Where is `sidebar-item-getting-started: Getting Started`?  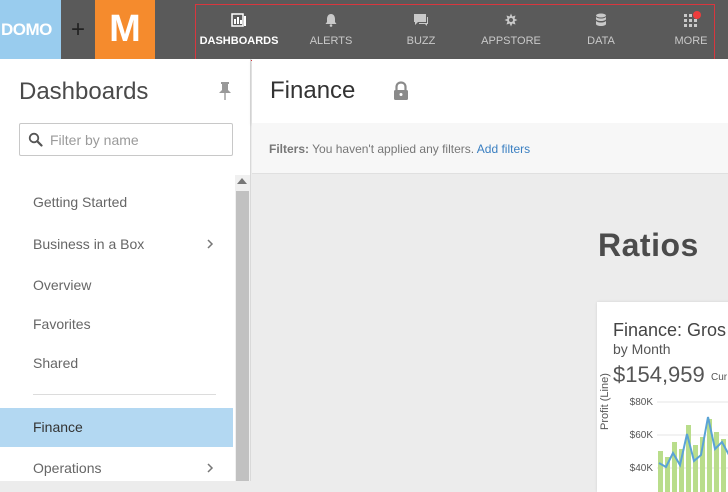
sidebar-item-getting-started: Getting Started is located at coordinates (116, 202).